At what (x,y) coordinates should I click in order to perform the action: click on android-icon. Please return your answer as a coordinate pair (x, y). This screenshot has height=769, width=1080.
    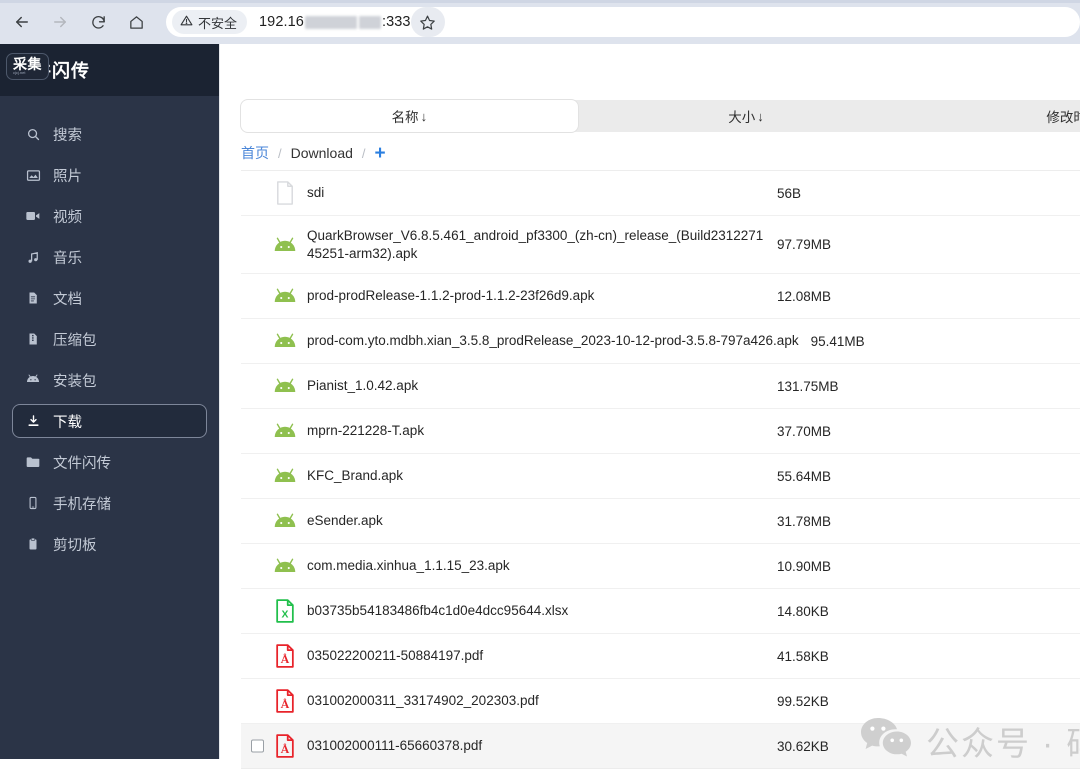
    Looking at the image, I should click on (33, 380).